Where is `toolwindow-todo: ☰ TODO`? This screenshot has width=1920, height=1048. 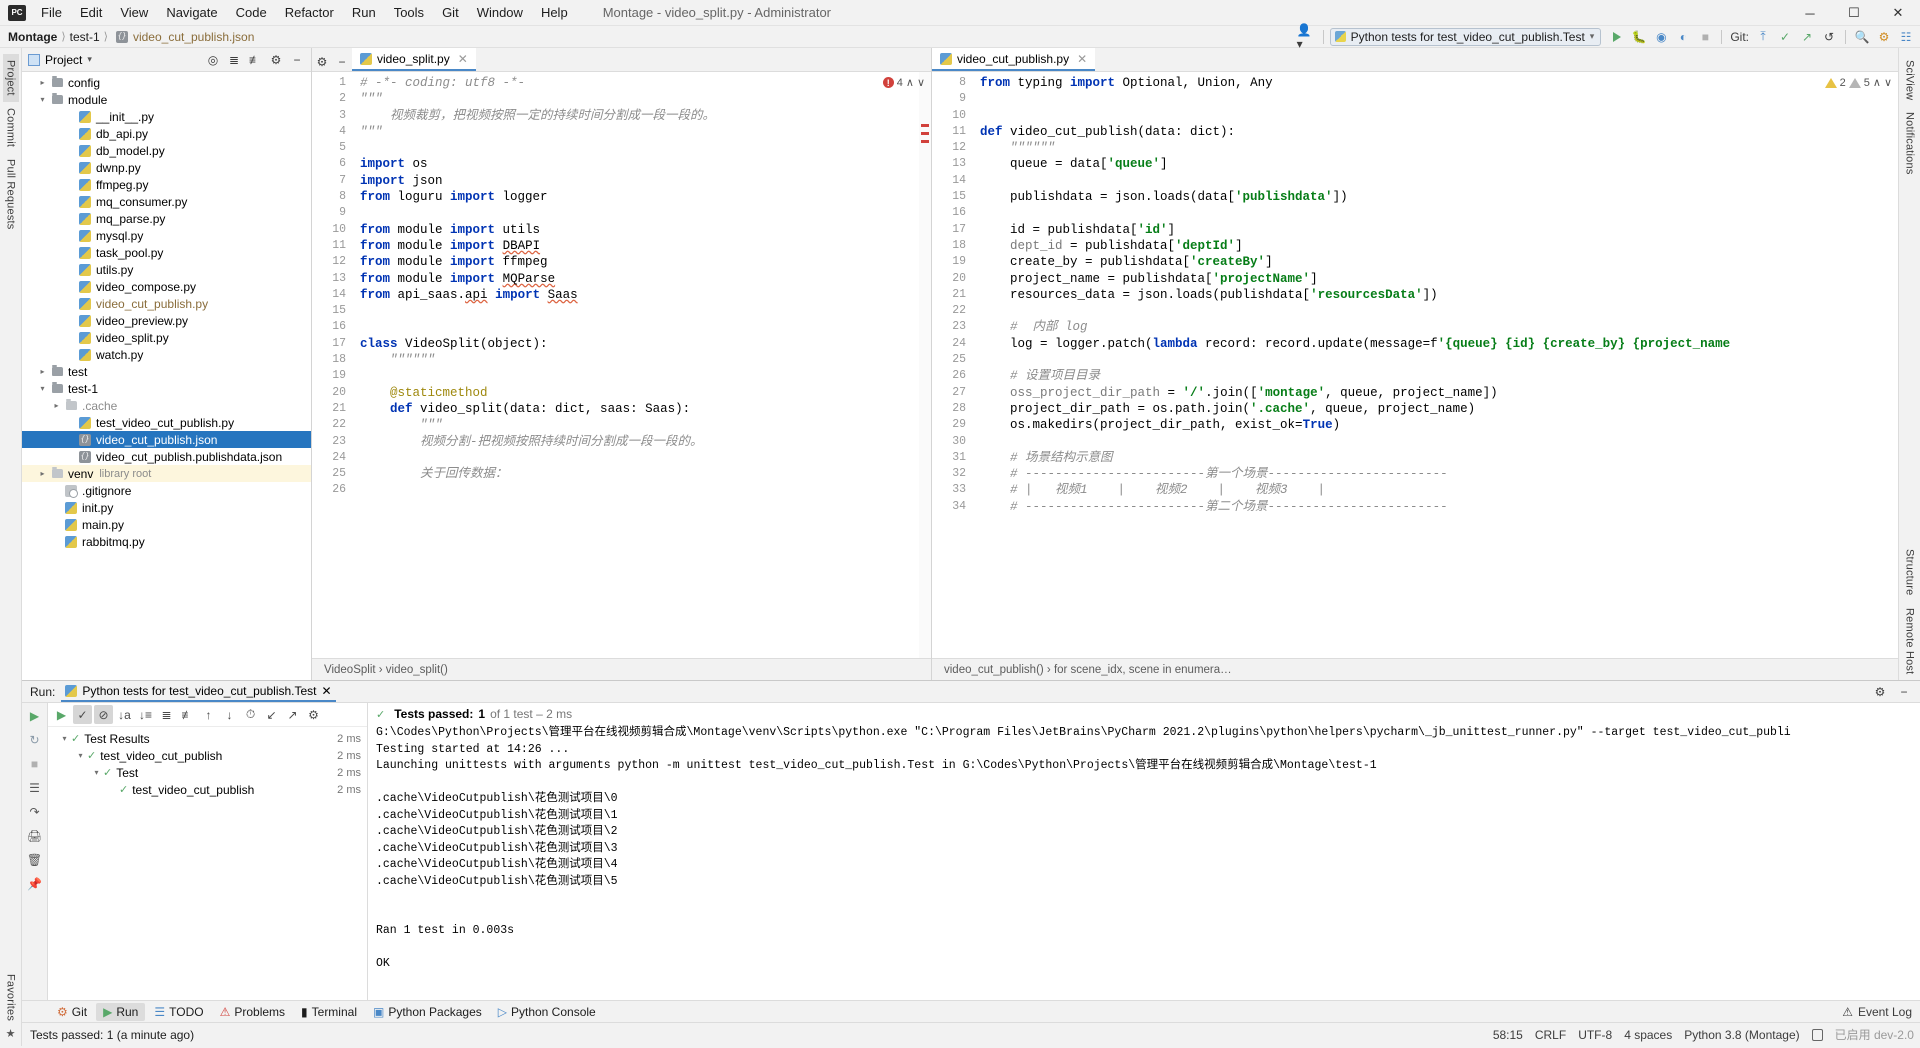
toolwindow-todo: ☰ TODO is located at coordinates (178, 1012).